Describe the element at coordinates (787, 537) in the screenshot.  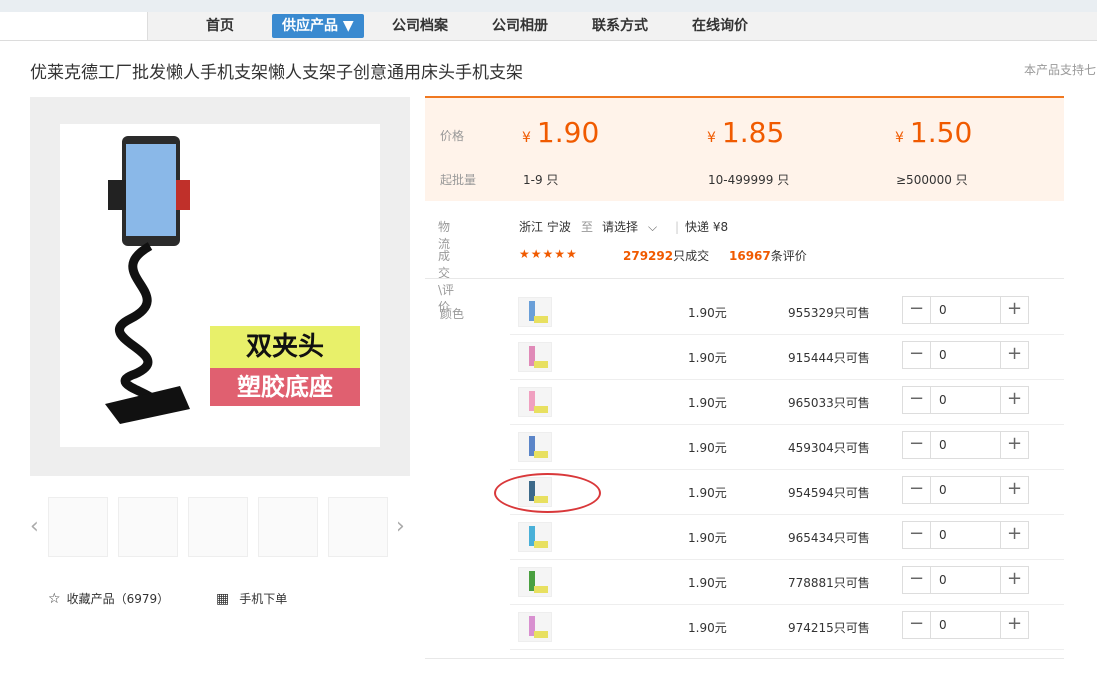
I see `sku-row: 1.90元 965434只可售 −0 +` at that location.